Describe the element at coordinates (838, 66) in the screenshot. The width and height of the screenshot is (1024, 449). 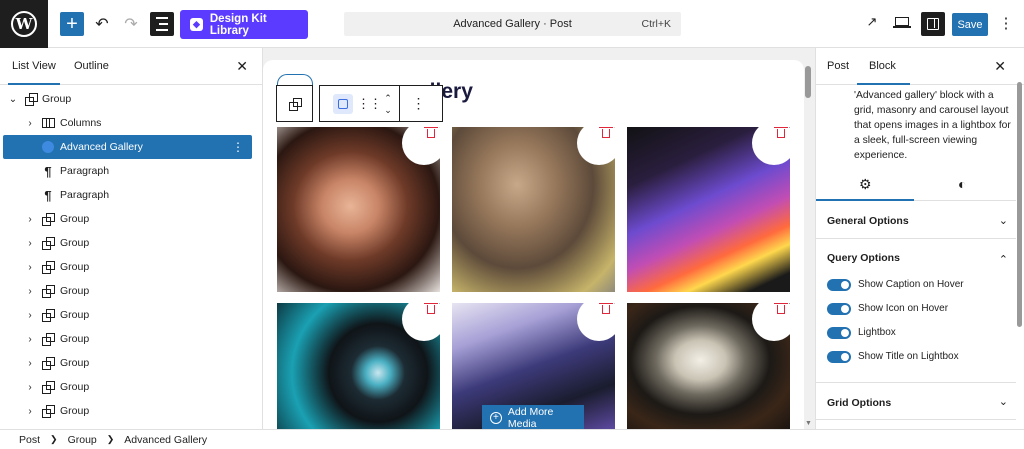
I see `tab-post: Post` at that location.